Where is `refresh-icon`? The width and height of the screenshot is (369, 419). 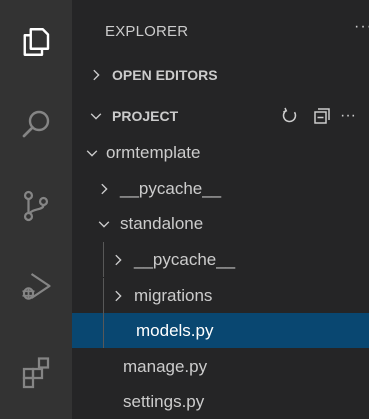 refresh-icon is located at coordinates (289, 115).